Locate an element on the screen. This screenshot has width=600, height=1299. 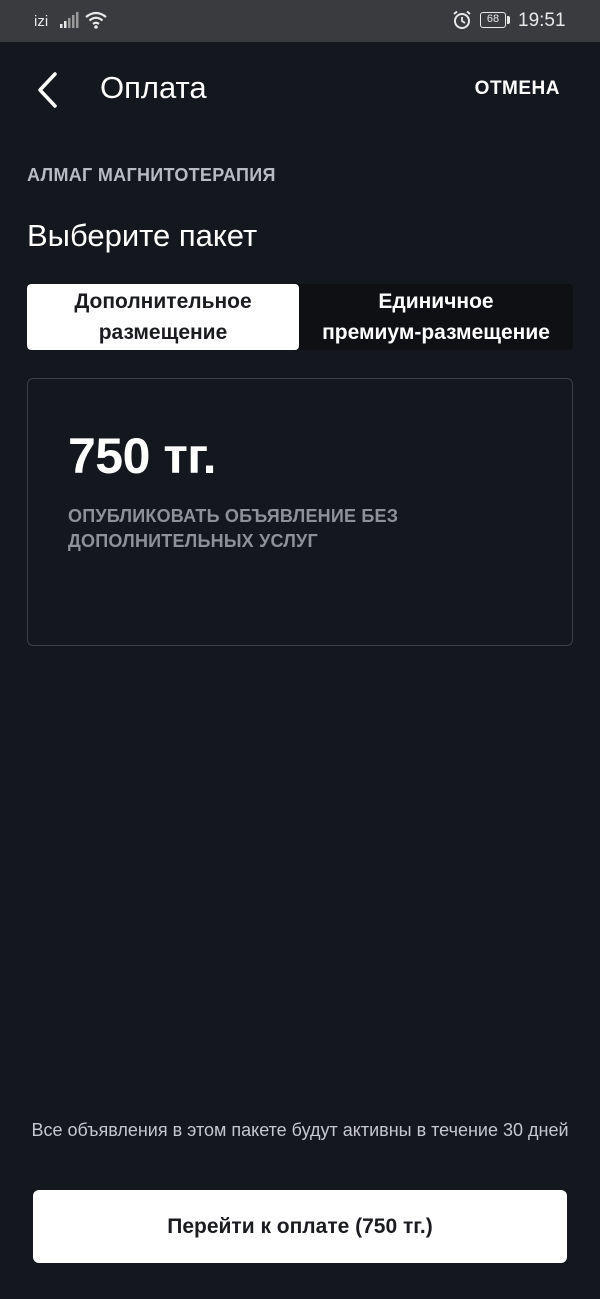
tab-premium-placement: Единичное премиум-размещение is located at coordinates (436, 317).